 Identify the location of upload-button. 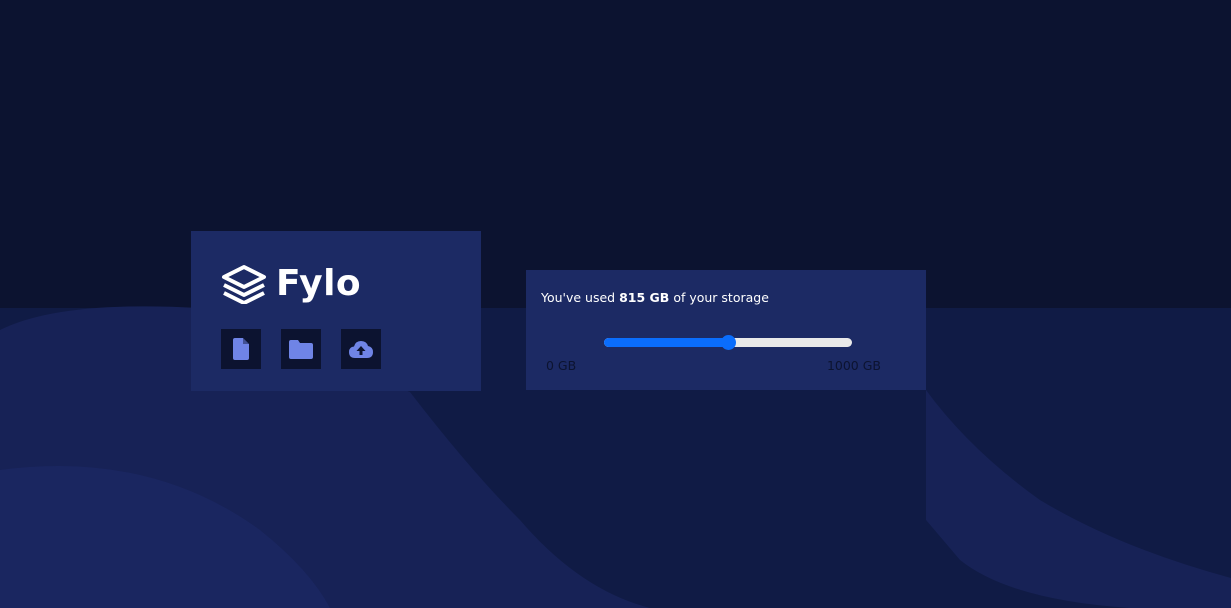
(361, 349).